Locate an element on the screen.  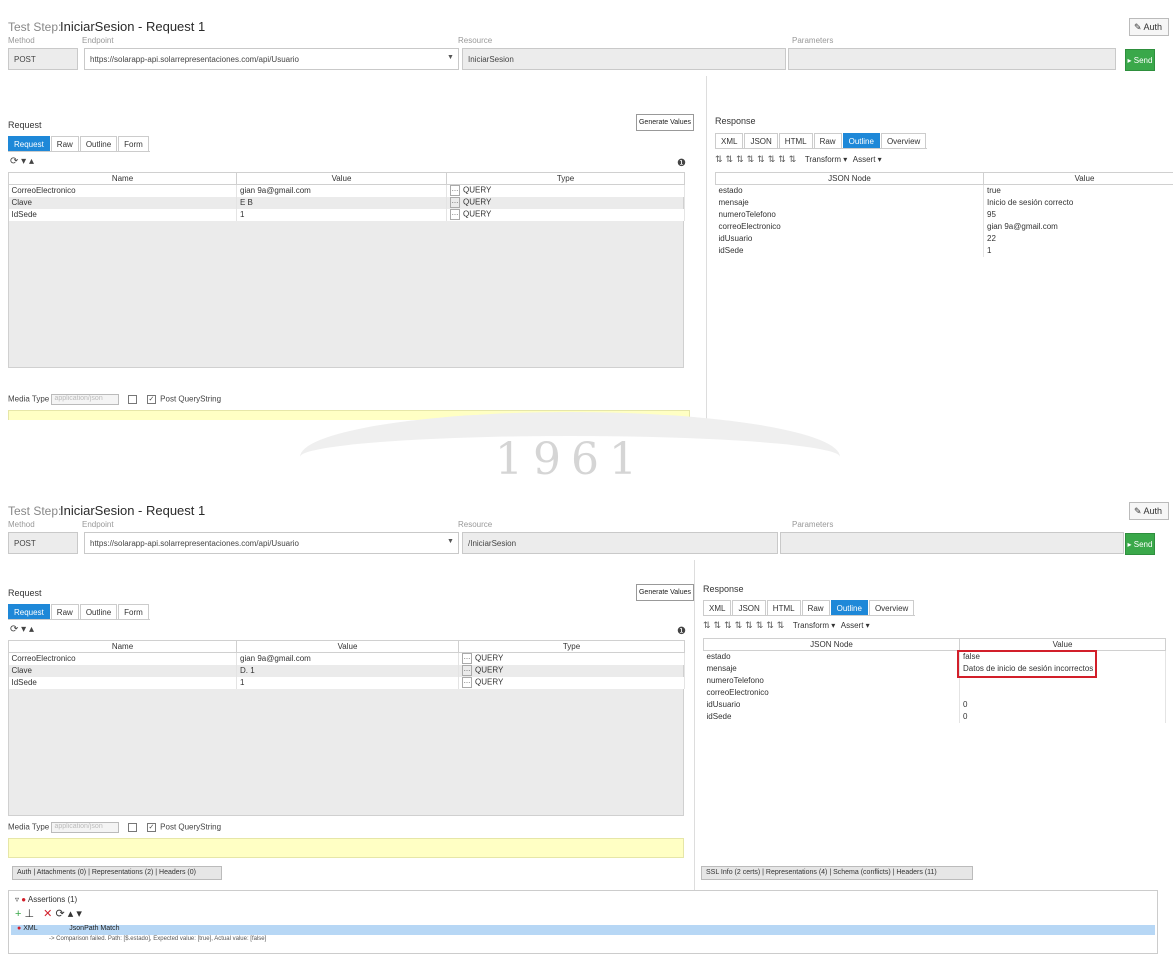
table-row: correoElectronico is located at coordinates (934, 692).